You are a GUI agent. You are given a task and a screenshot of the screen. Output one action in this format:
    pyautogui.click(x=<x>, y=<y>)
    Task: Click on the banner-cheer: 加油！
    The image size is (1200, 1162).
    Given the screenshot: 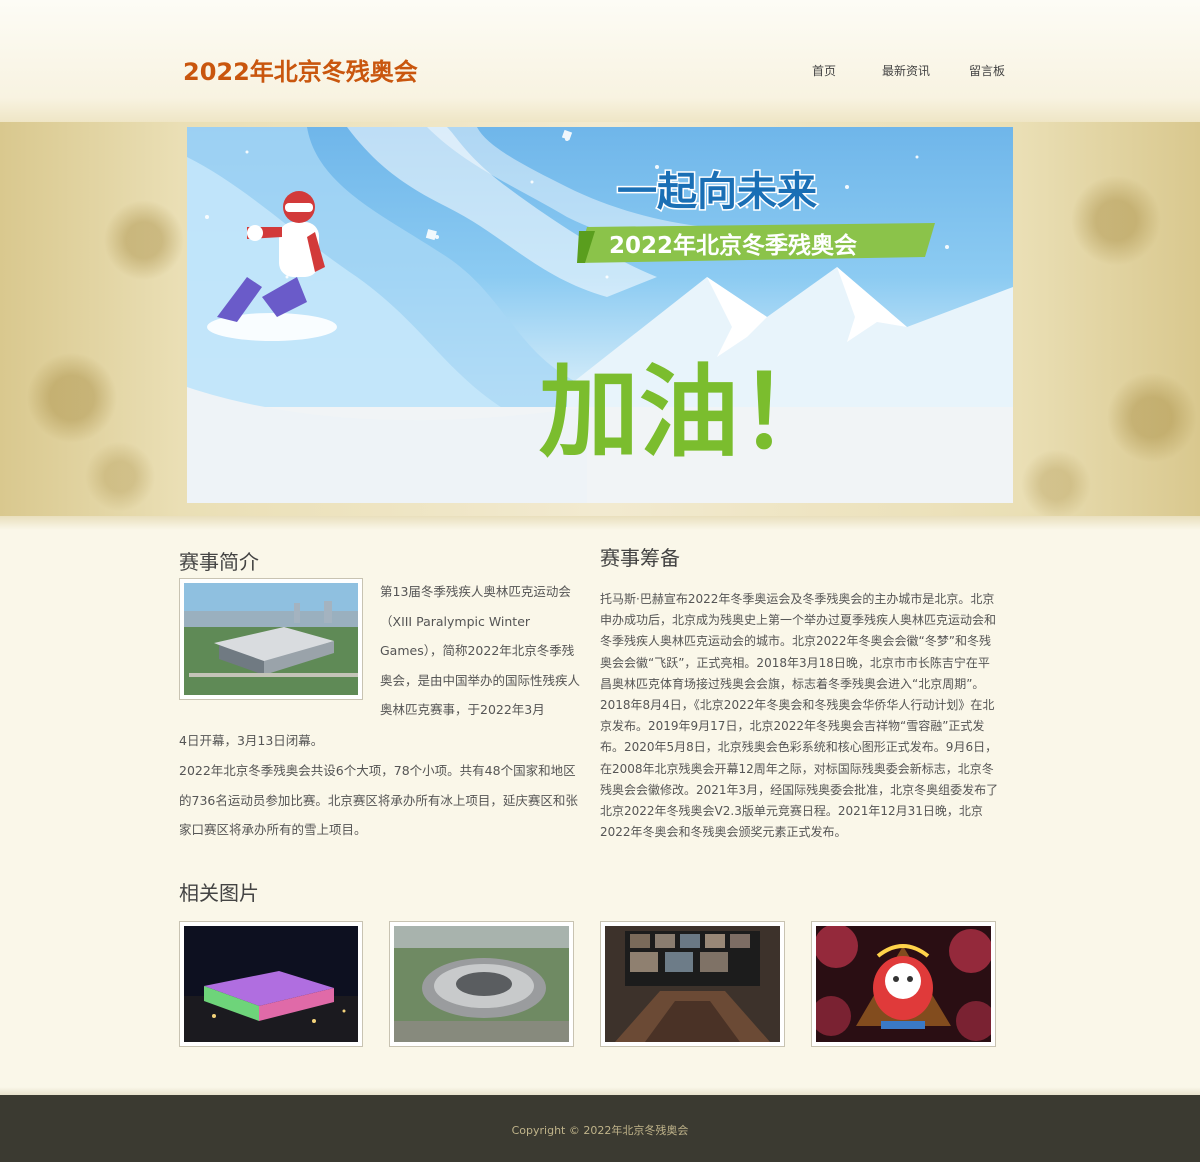 What is the action you would take?
    pyautogui.click(x=689, y=412)
    